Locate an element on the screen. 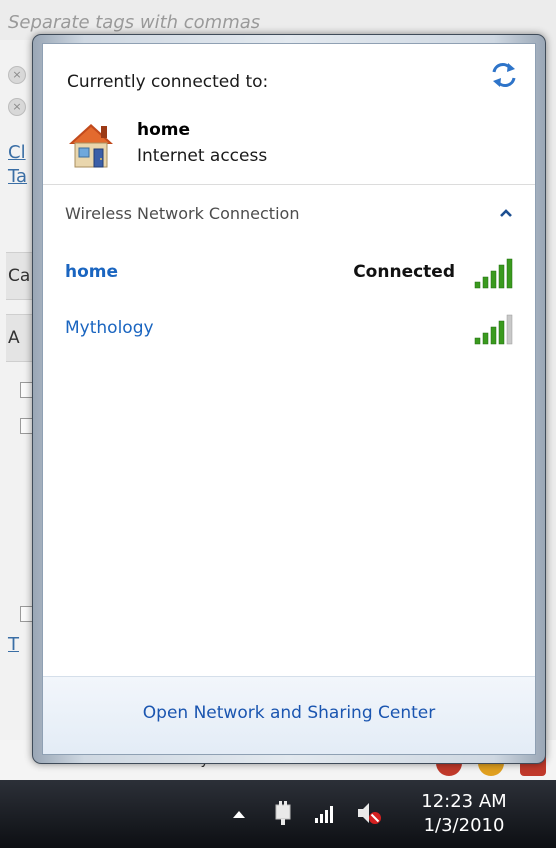  speaker-muted-icon is located at coordinates (369, 813).